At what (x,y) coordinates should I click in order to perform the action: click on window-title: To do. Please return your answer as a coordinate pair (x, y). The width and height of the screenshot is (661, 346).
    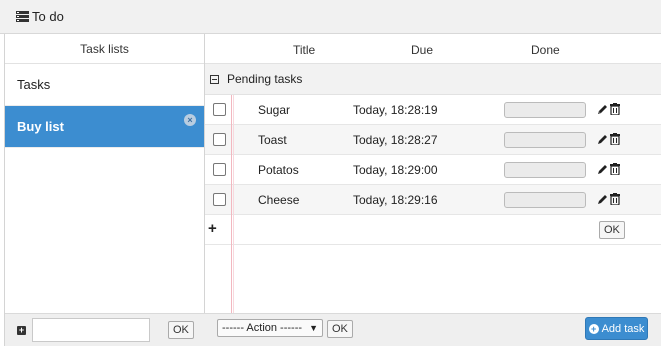
    Looking at the image, I should click on (48, 16).